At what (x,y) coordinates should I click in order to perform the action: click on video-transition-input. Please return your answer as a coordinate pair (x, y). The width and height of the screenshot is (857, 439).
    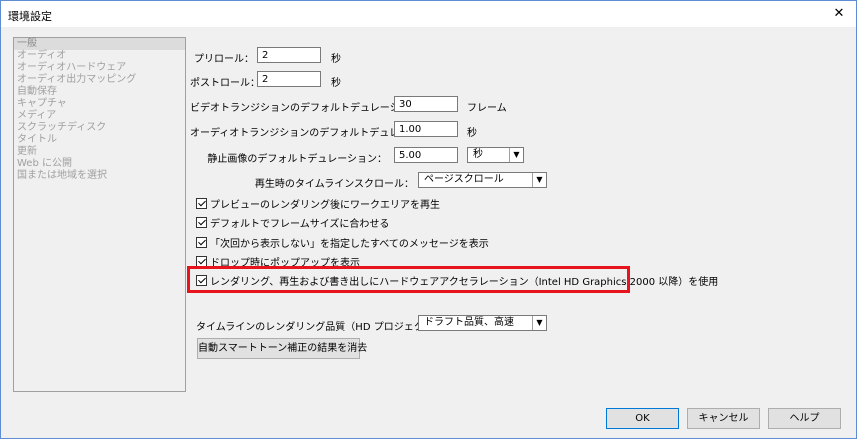
    Looking at the image, I should click on (426, 104).